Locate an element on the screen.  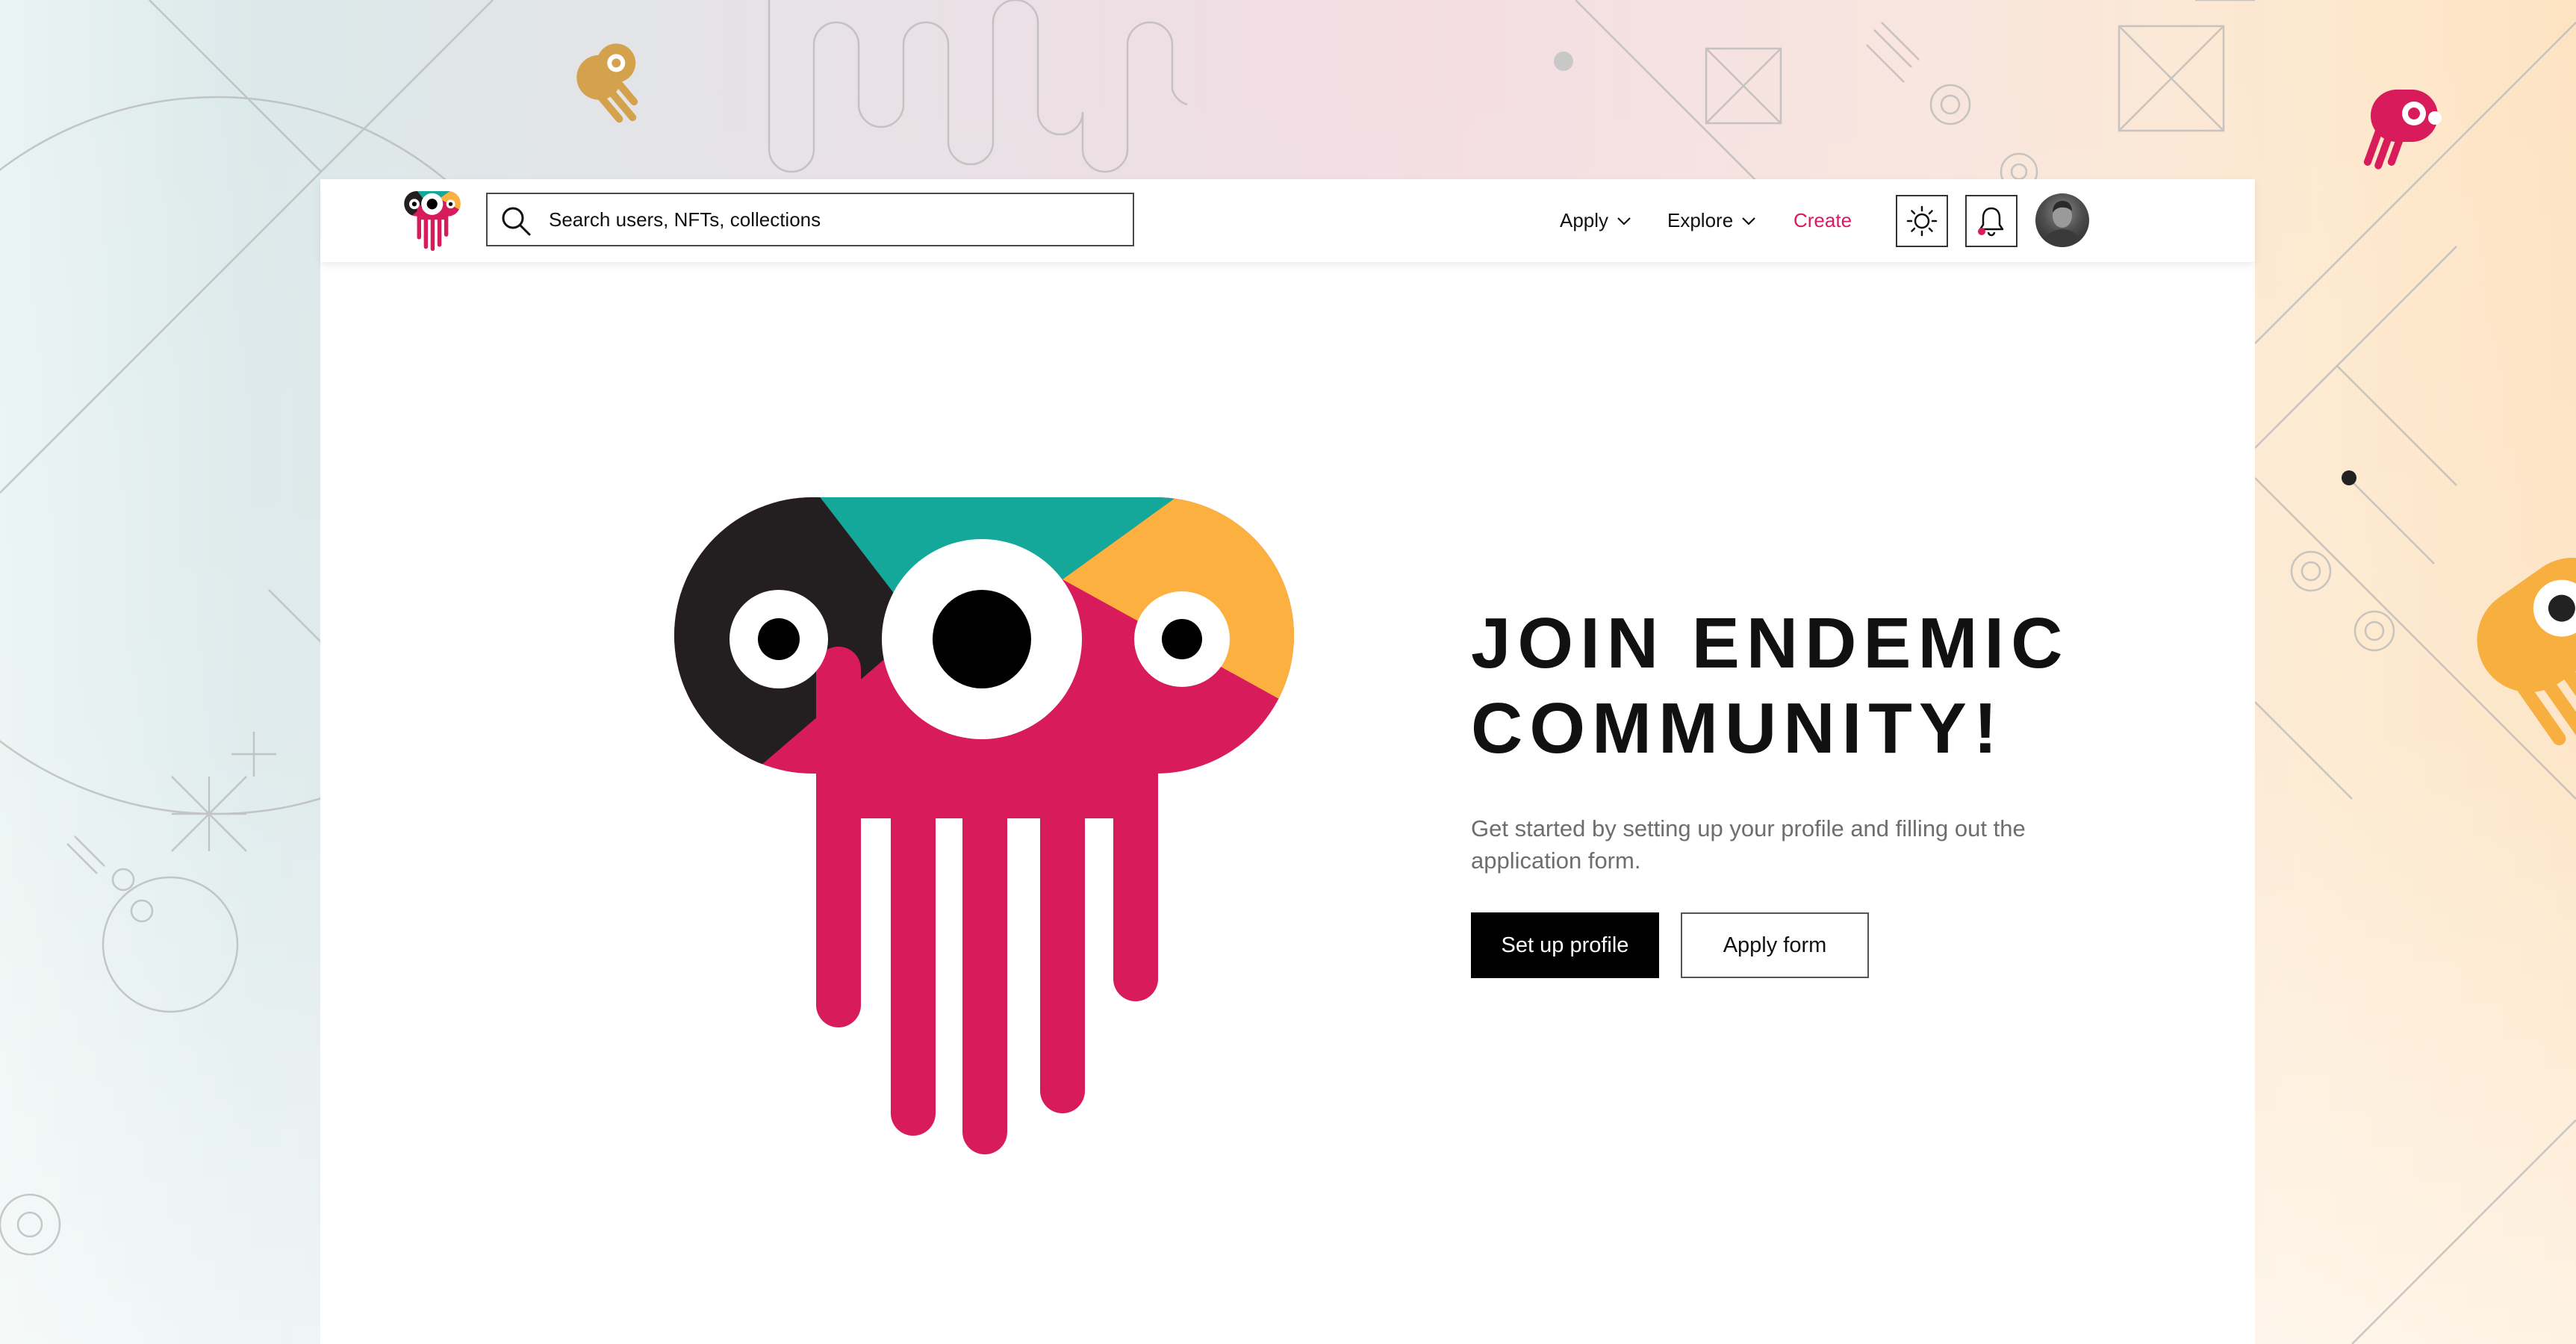
theme-toggle-button is located at coordinates (1922, 221).